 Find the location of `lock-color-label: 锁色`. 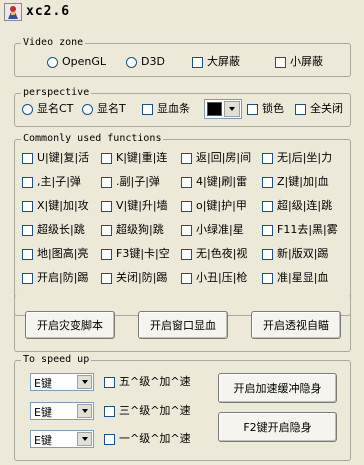

lock-color-label: 锁色 is located at coordinates (273, 108).